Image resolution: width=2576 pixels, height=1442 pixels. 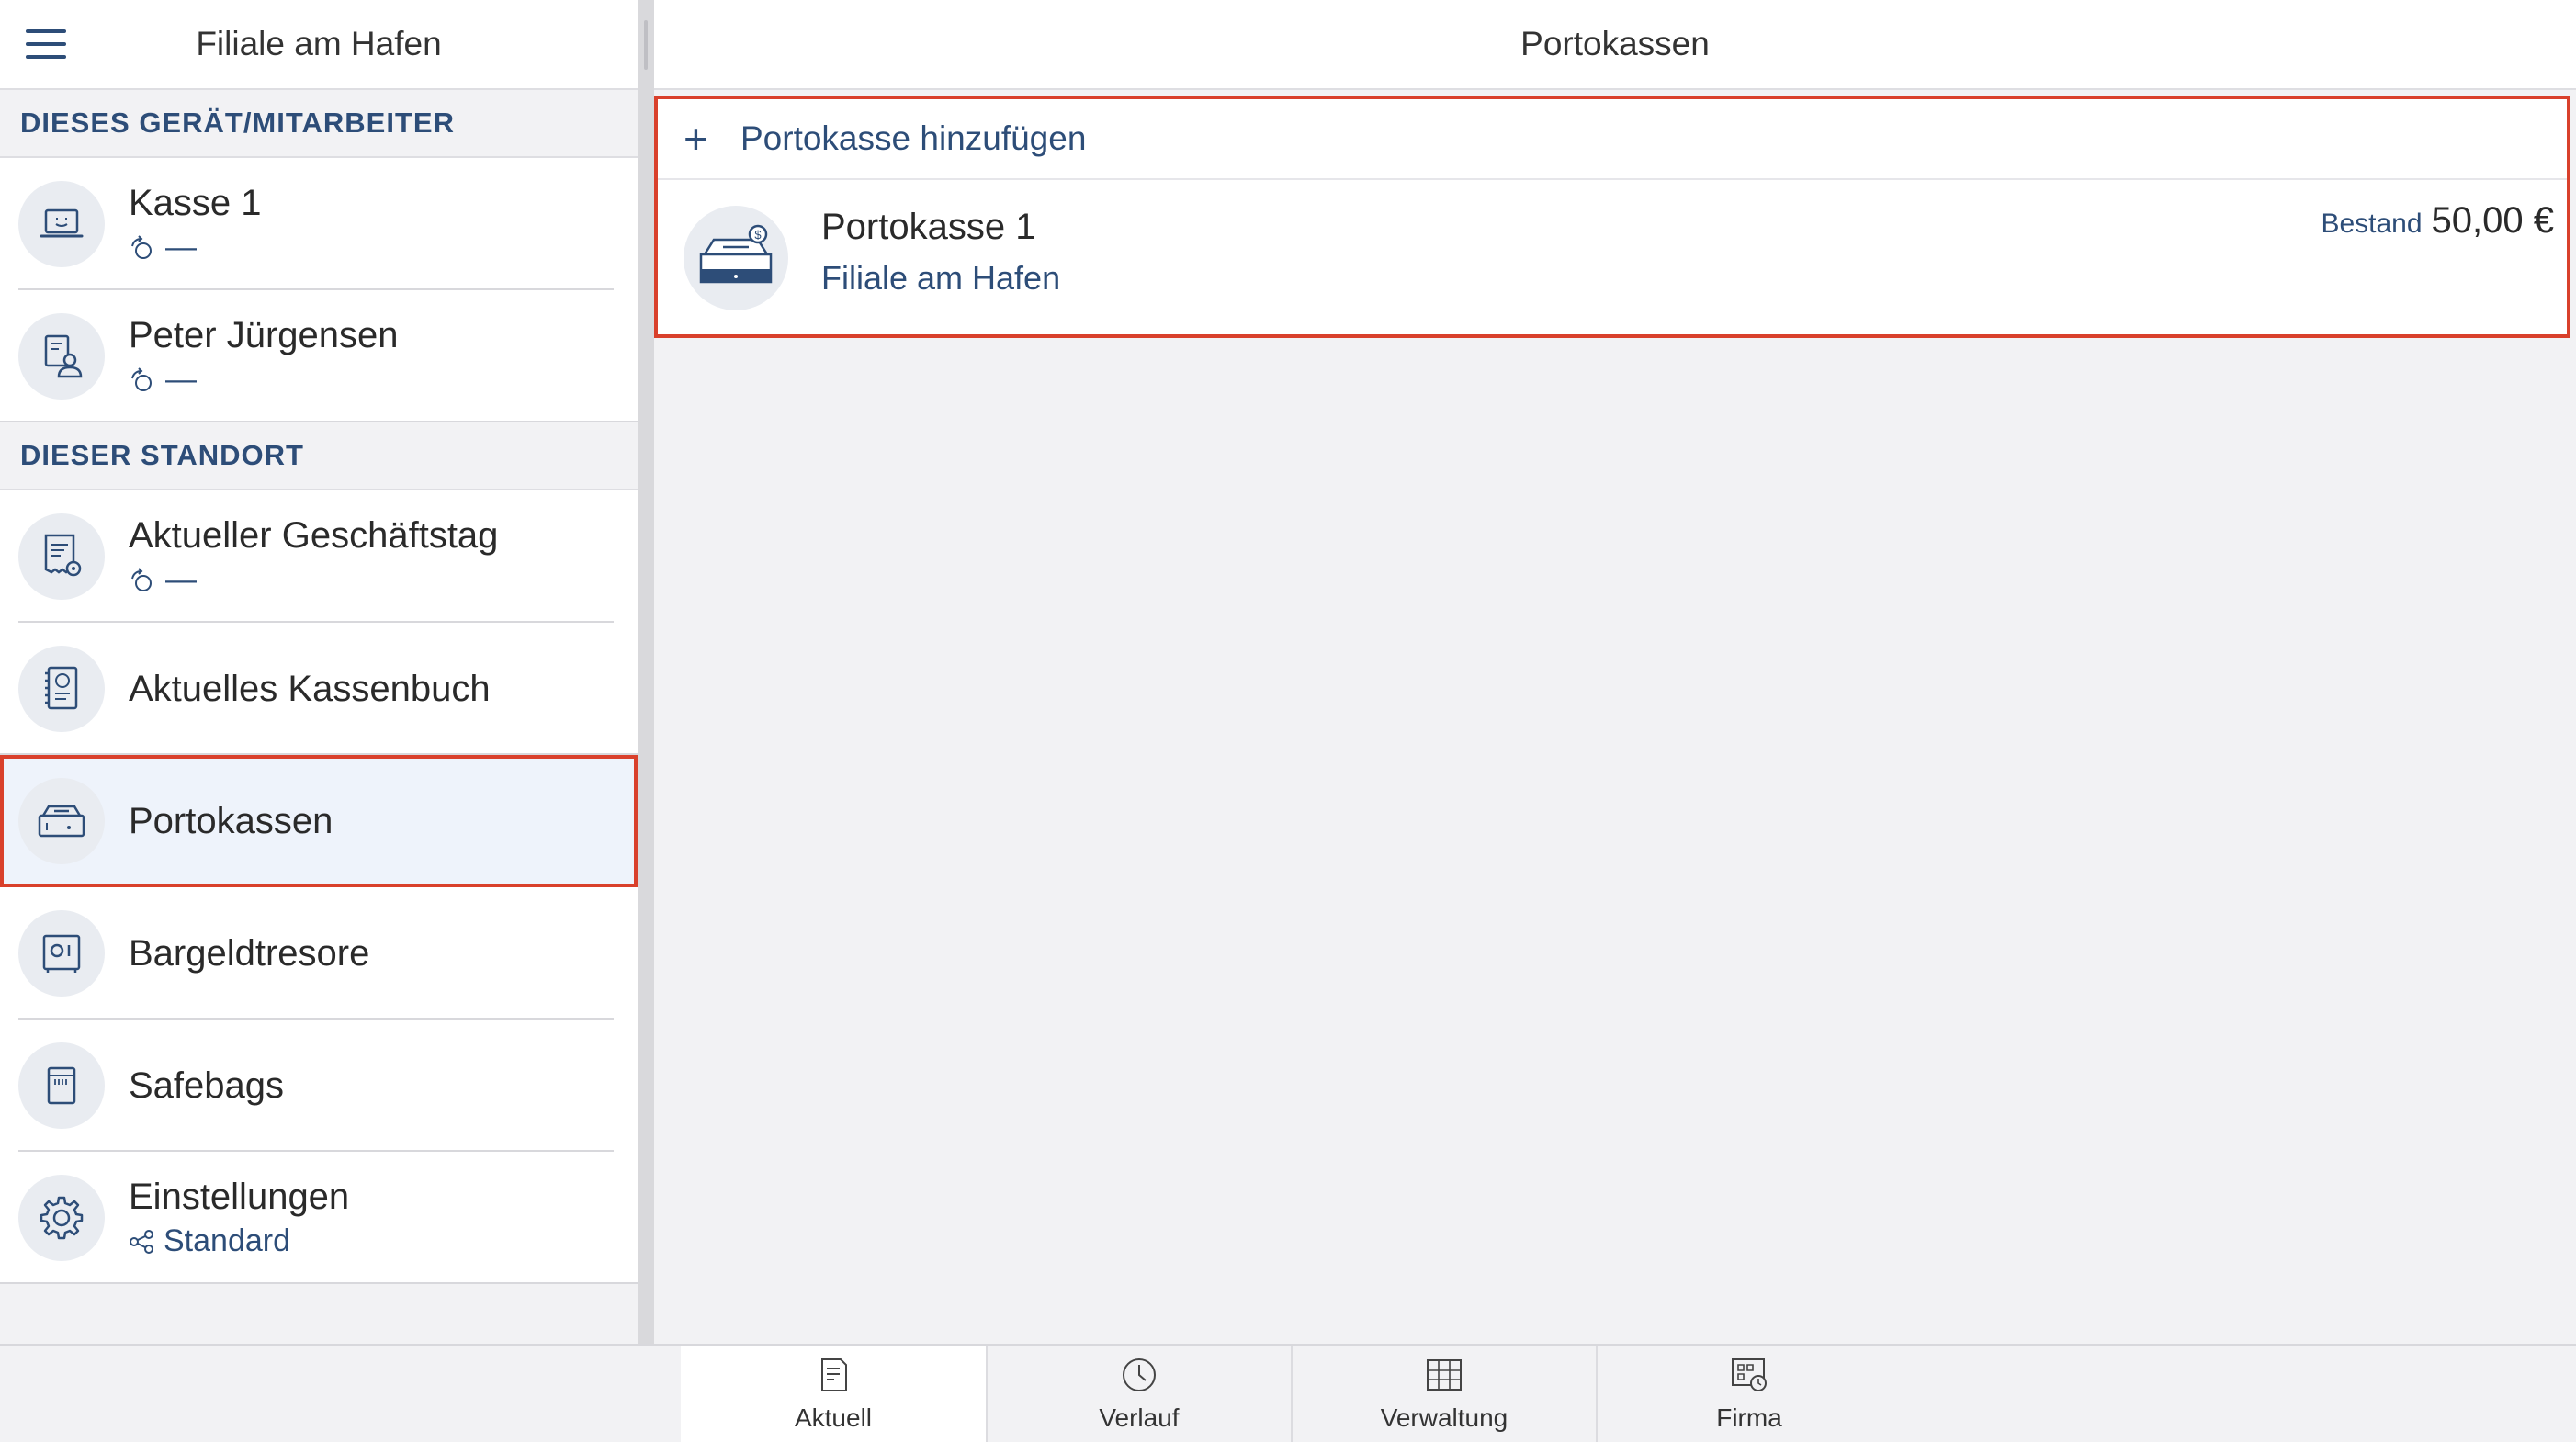 I want to click on tab-label: Verlauf, so click(x=1139, y=1417).